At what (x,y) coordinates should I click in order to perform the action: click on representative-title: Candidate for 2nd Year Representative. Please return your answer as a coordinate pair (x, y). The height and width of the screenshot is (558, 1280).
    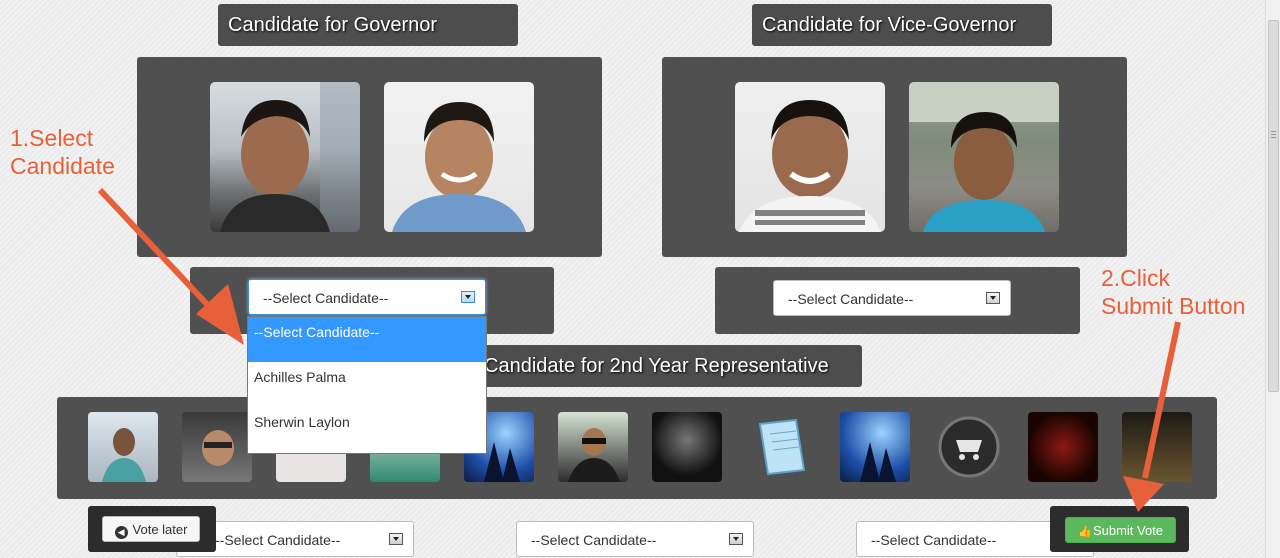
    Looking at the image, I should click on (668, 366).